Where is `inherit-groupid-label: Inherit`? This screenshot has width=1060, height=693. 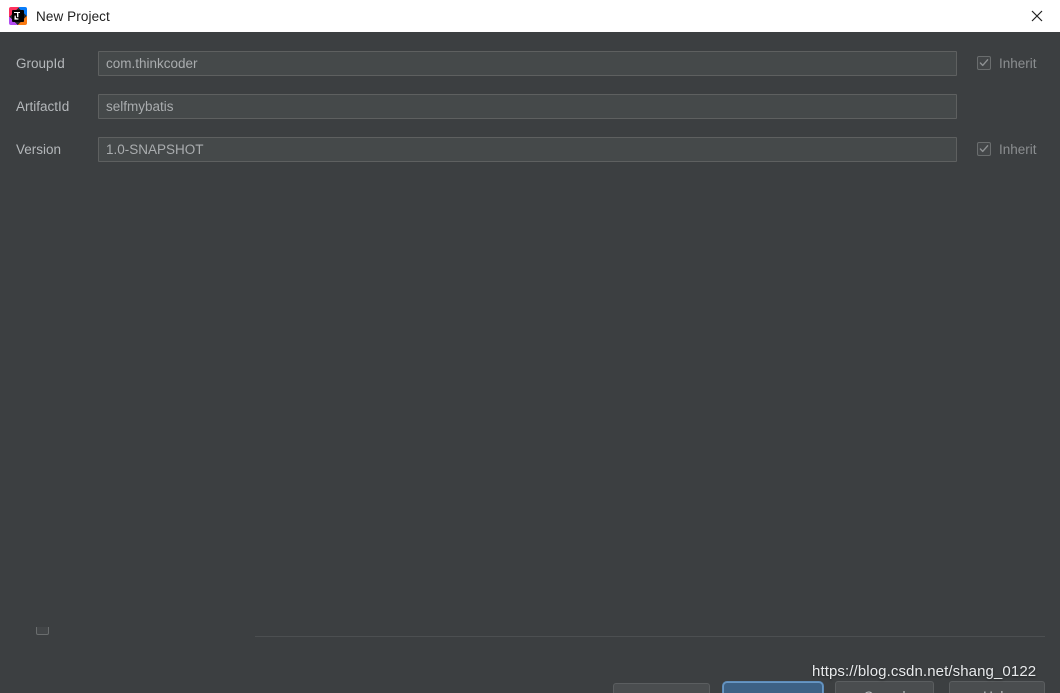 inherit-groupid-label: Inherit is located at coordinates (1018, 63).